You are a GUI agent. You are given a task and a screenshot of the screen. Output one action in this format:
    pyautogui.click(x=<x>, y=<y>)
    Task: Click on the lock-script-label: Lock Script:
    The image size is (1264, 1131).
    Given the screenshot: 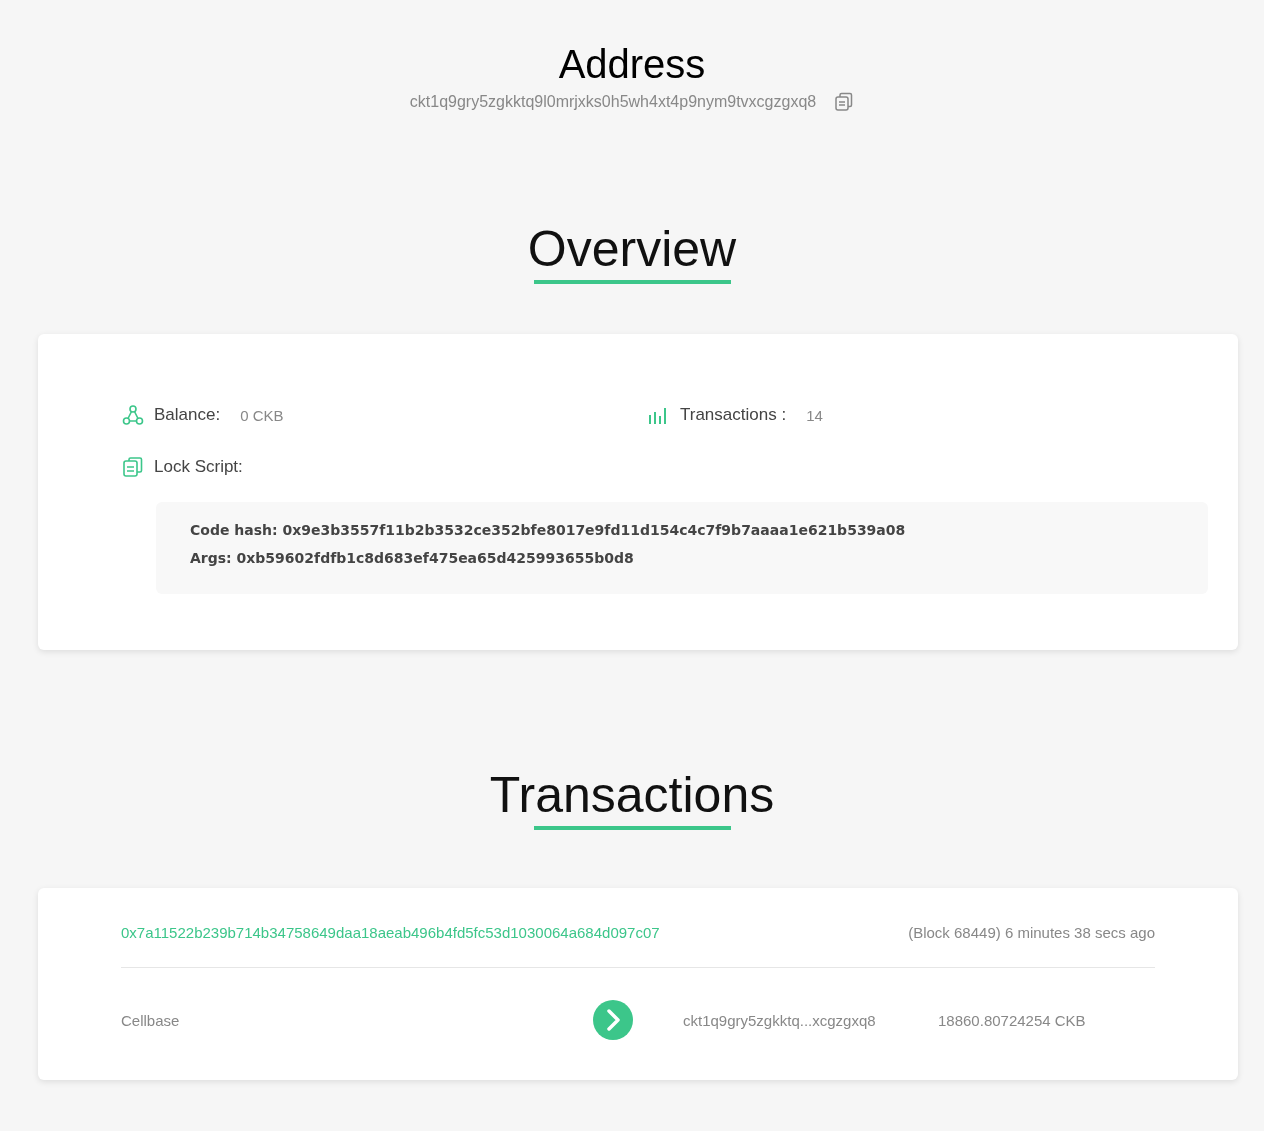 What is the action you would take?
    pyautogui.click(x=198, y=467)
    